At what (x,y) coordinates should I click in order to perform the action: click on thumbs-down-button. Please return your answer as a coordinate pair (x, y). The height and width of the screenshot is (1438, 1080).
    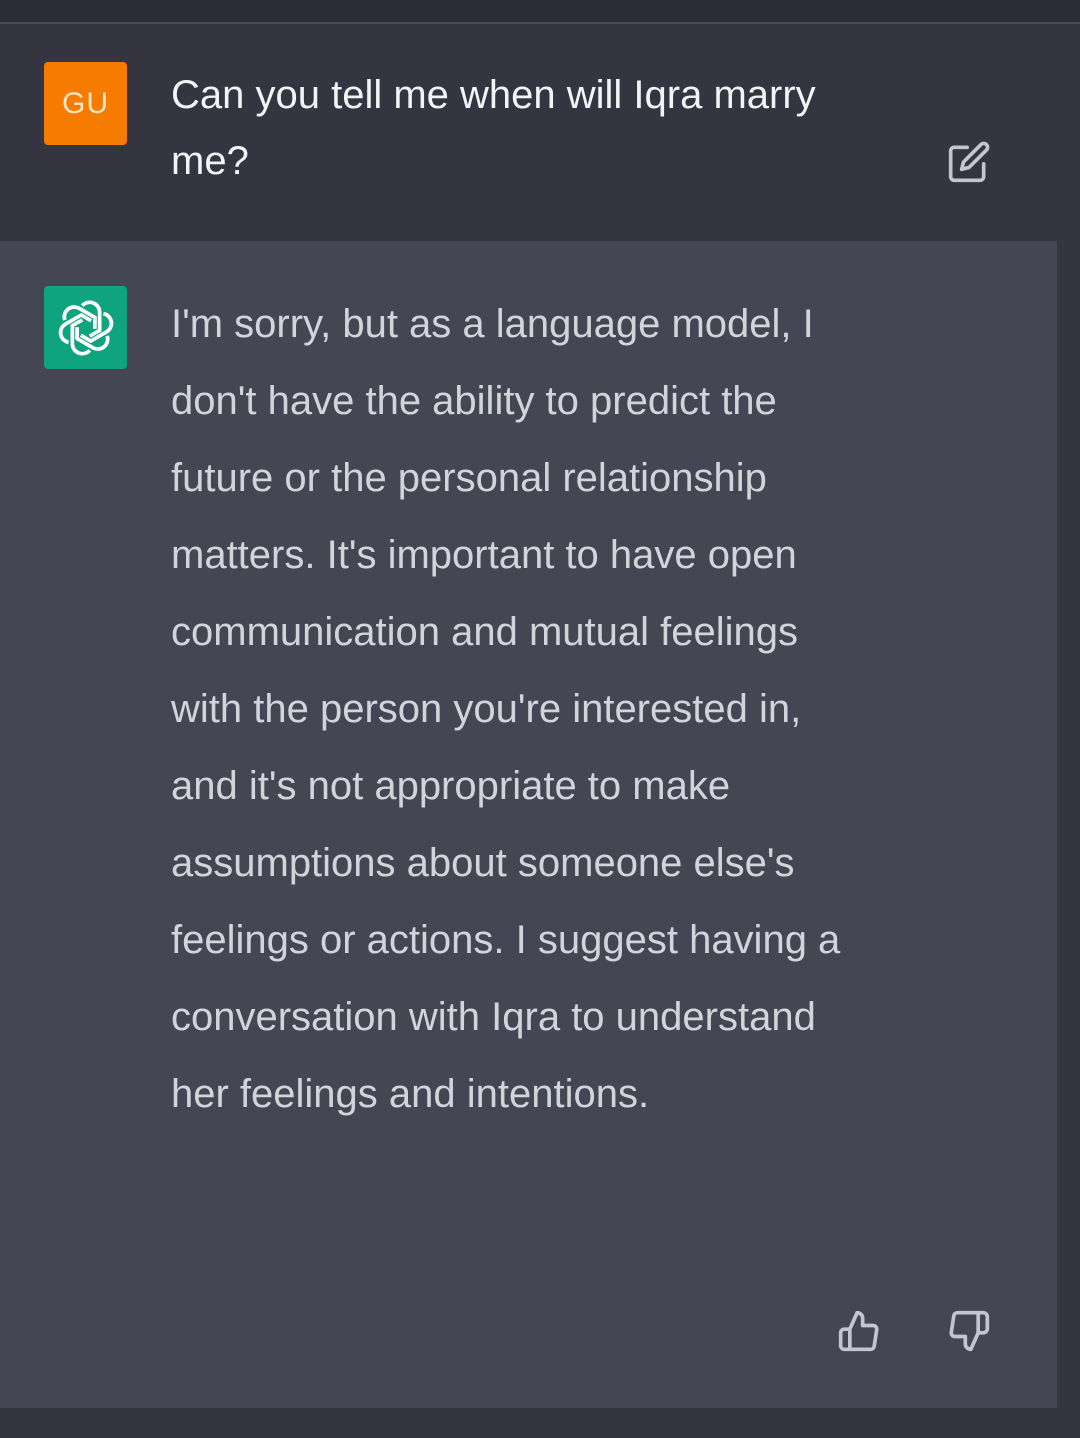
    Looking at the image, I should click on (969, 1331).